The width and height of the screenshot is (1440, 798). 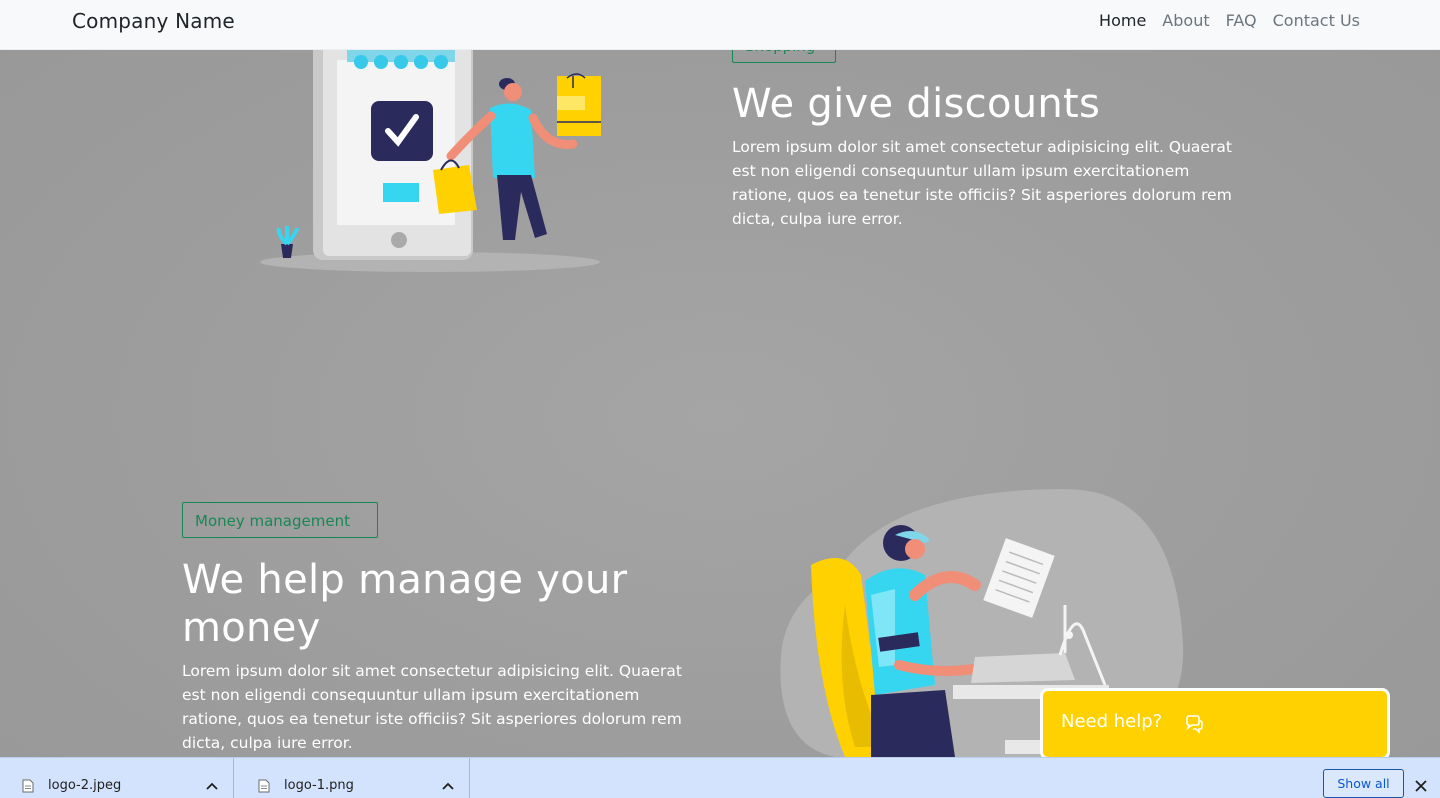 I want to click on section-title-discounts: We give discounts, so click(x=916, y=104).